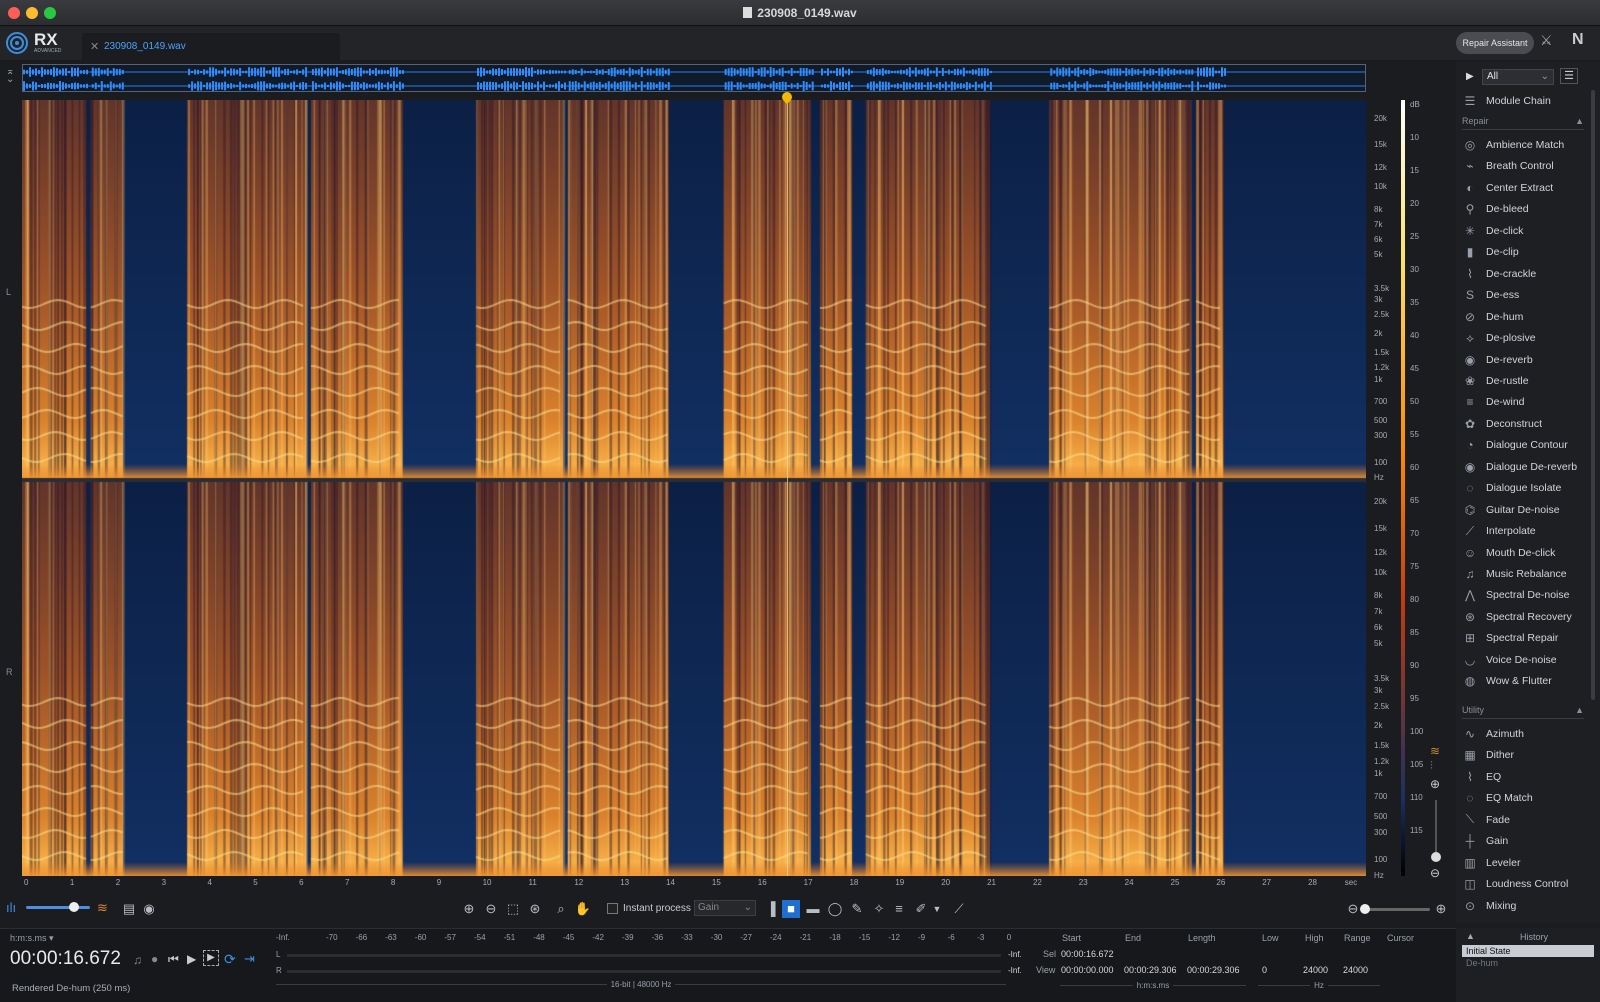 This screenshot has width=1600, height=1002. I want to click on module-item: ⌁ Breath Control, so click(1527, 166).